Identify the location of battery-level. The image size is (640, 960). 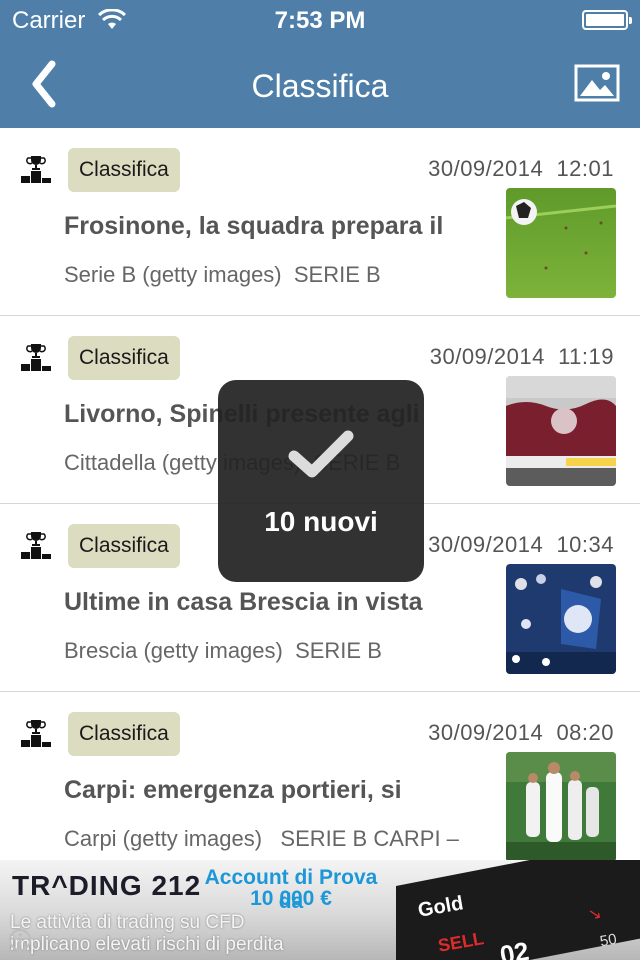
(605, 20).